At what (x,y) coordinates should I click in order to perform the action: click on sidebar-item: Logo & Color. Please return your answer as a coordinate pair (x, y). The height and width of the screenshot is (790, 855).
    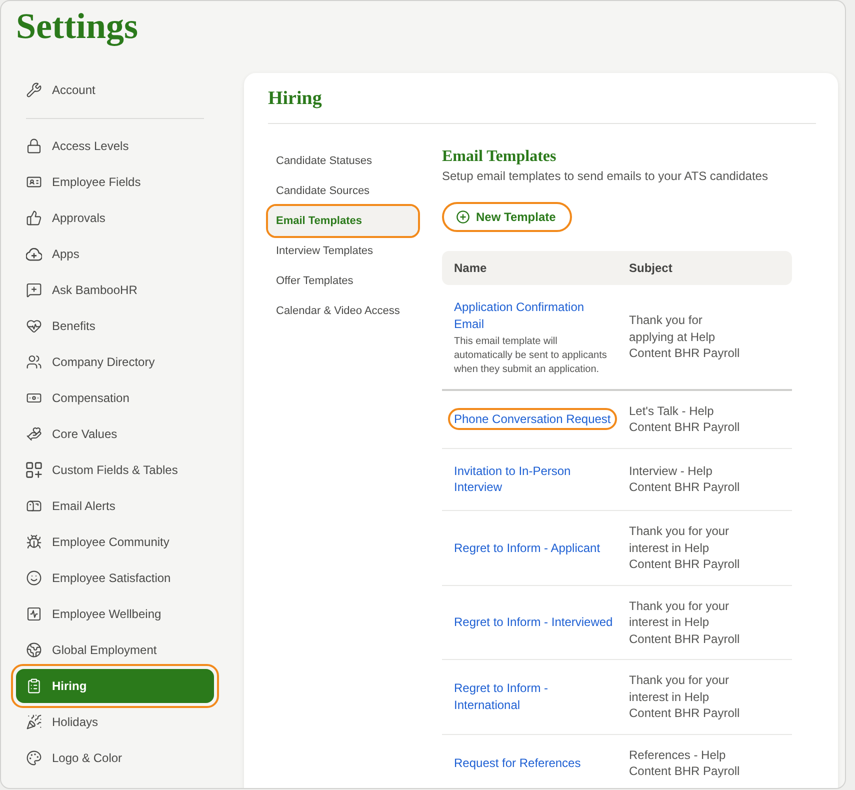
    Looking at the image, I should click on (115, 758).